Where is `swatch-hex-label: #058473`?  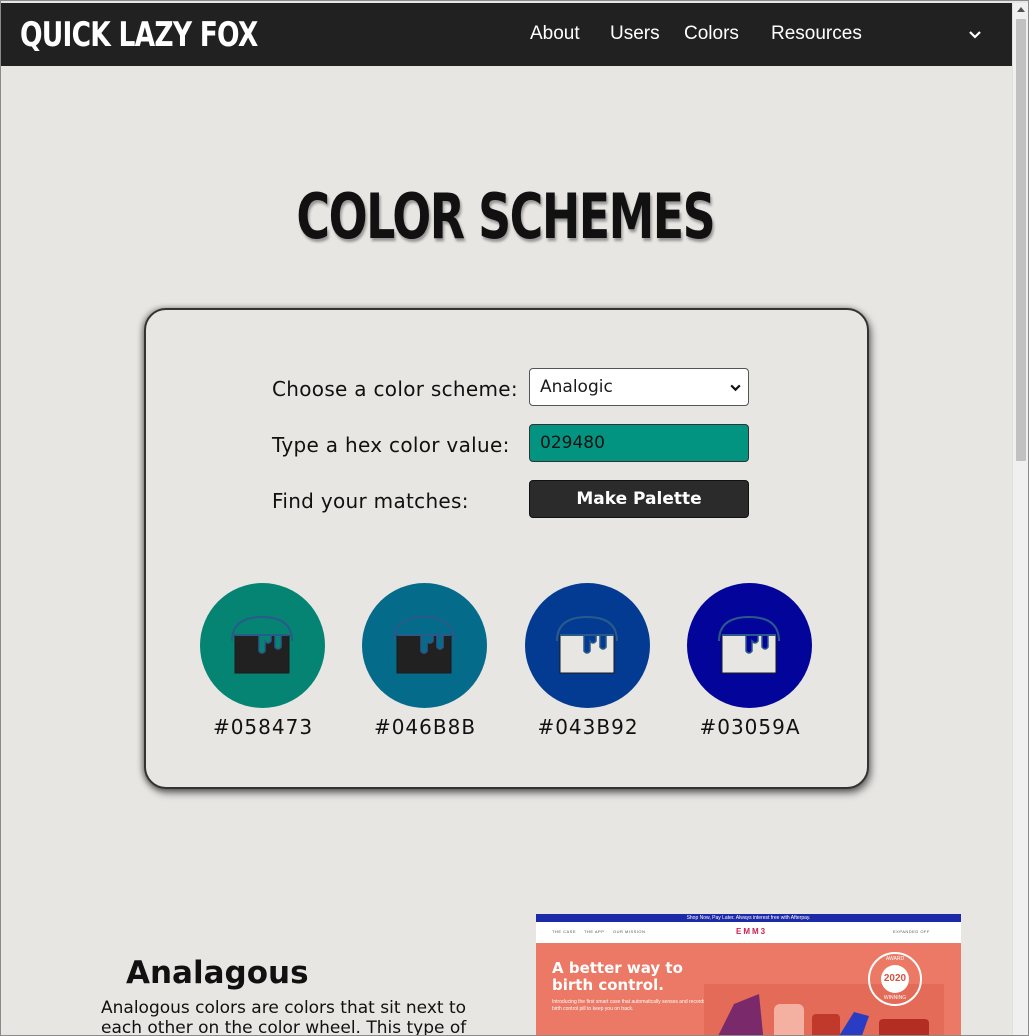 swatch-hex-label: #058473 is located at coordinates (263, 727).